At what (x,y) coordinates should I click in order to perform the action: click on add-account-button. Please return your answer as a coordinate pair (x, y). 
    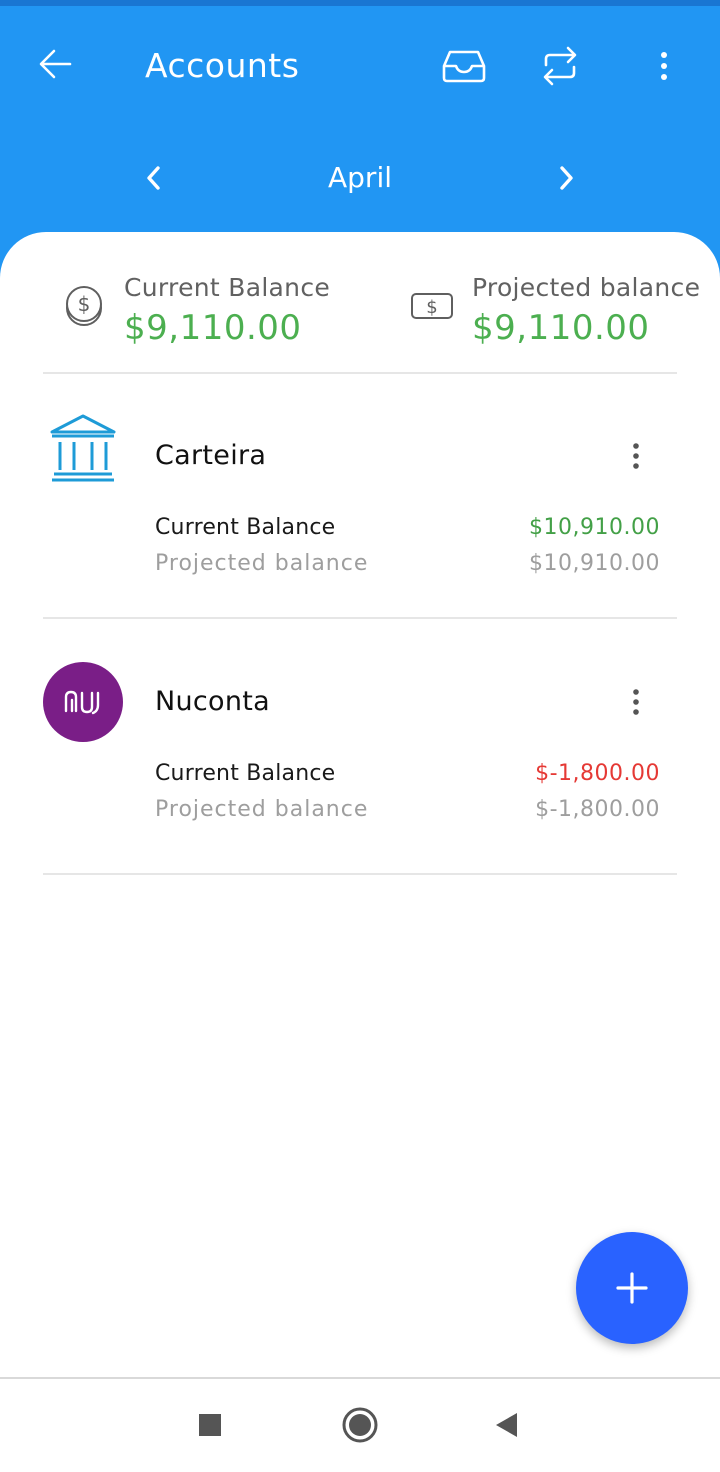
    Looking at the image, I should click on (632, 1288).